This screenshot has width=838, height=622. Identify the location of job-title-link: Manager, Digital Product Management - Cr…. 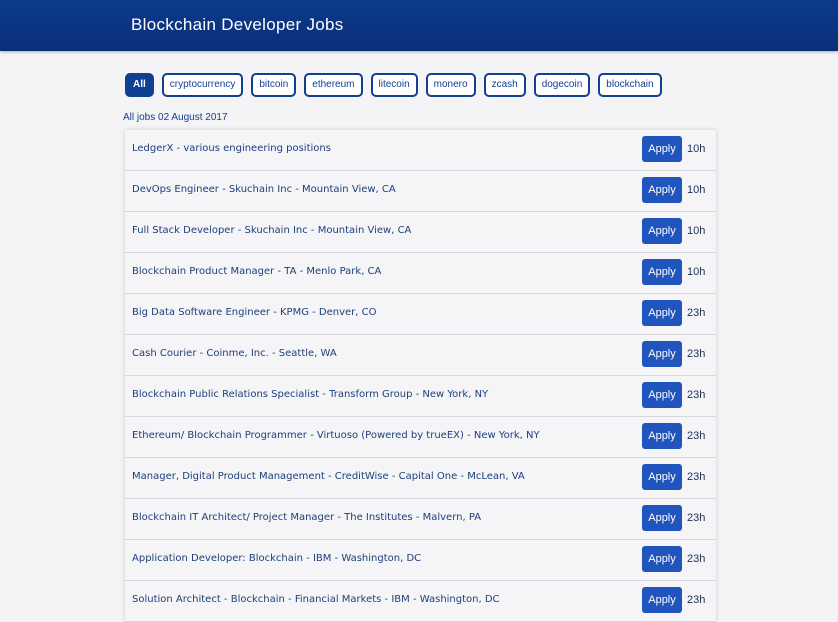
(328, 476).